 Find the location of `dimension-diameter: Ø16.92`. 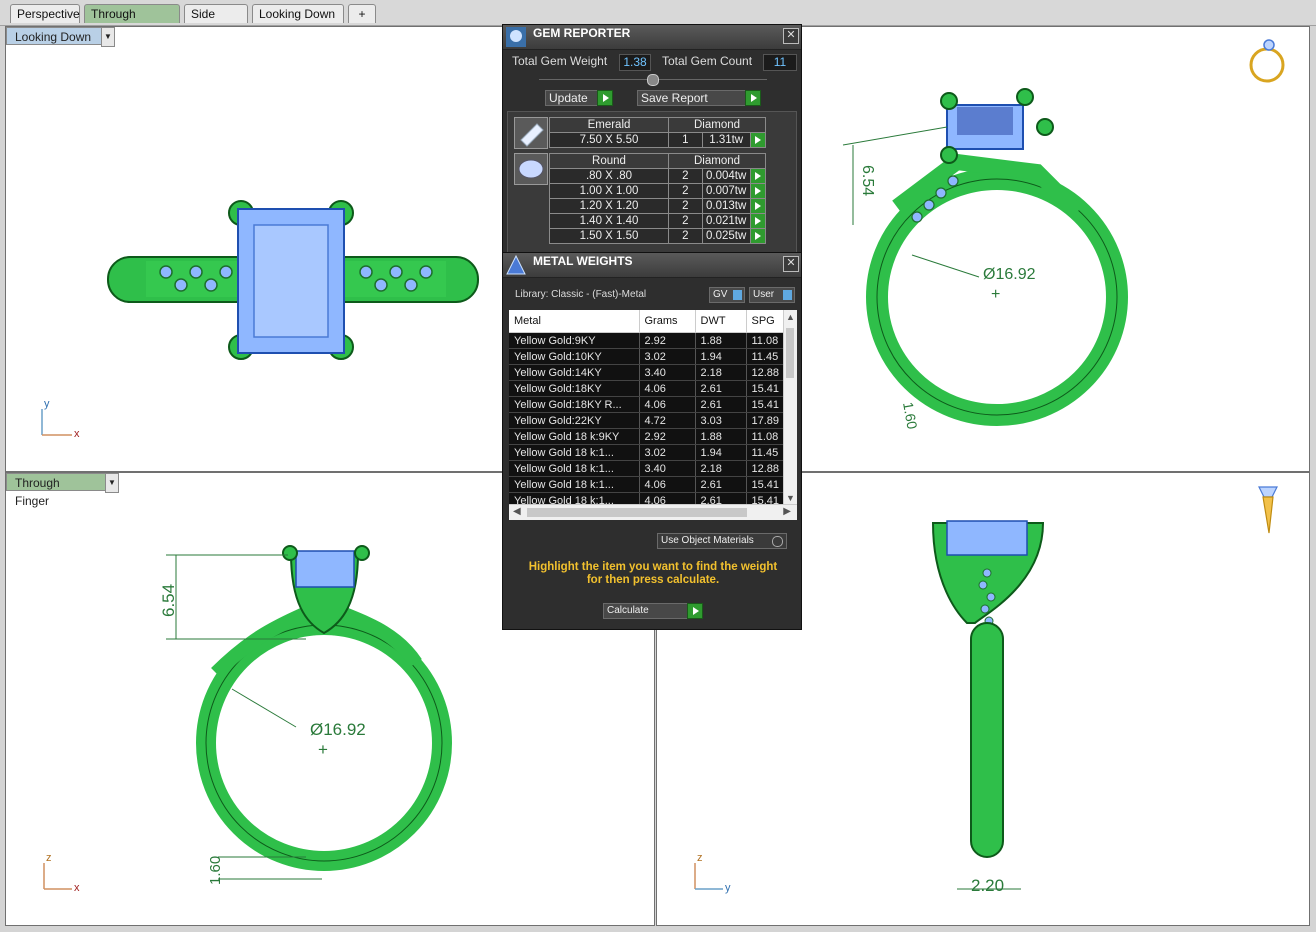

dimension-diameter: Ø16.92 is located at coordinates (338, 729).